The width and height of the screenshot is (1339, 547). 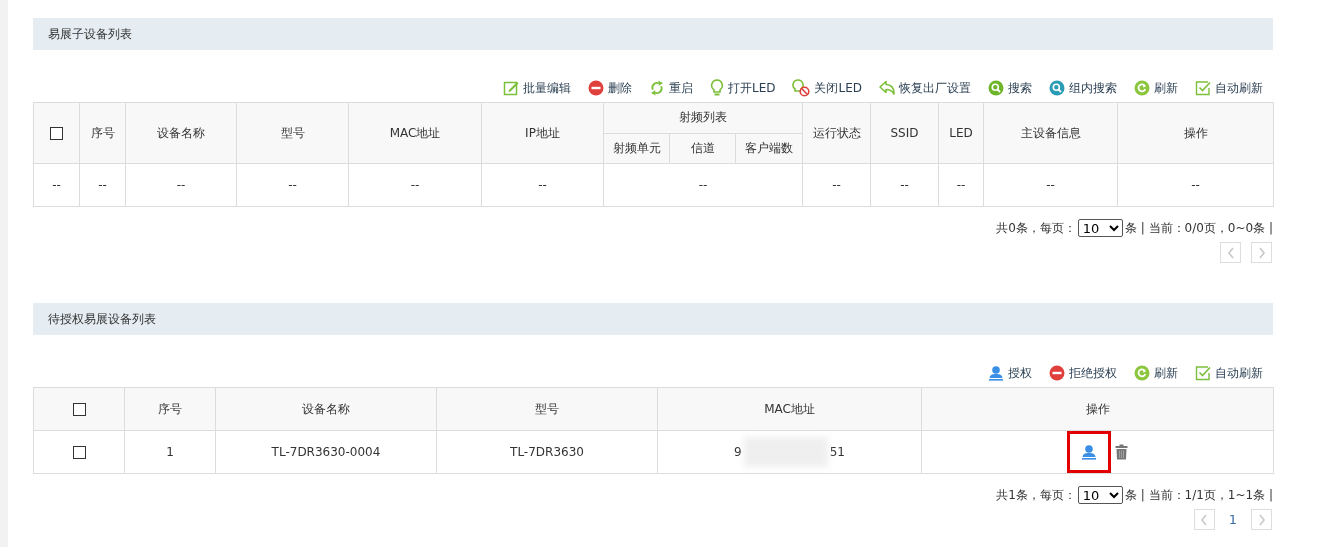 I want to click on edit-icon, so click(x=510, y=88).